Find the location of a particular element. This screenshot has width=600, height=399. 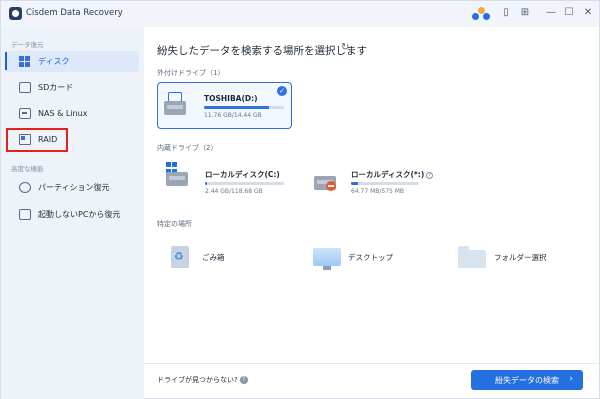

sidebar-item-label: NAS & Linux is located at coordinates (63, 113).